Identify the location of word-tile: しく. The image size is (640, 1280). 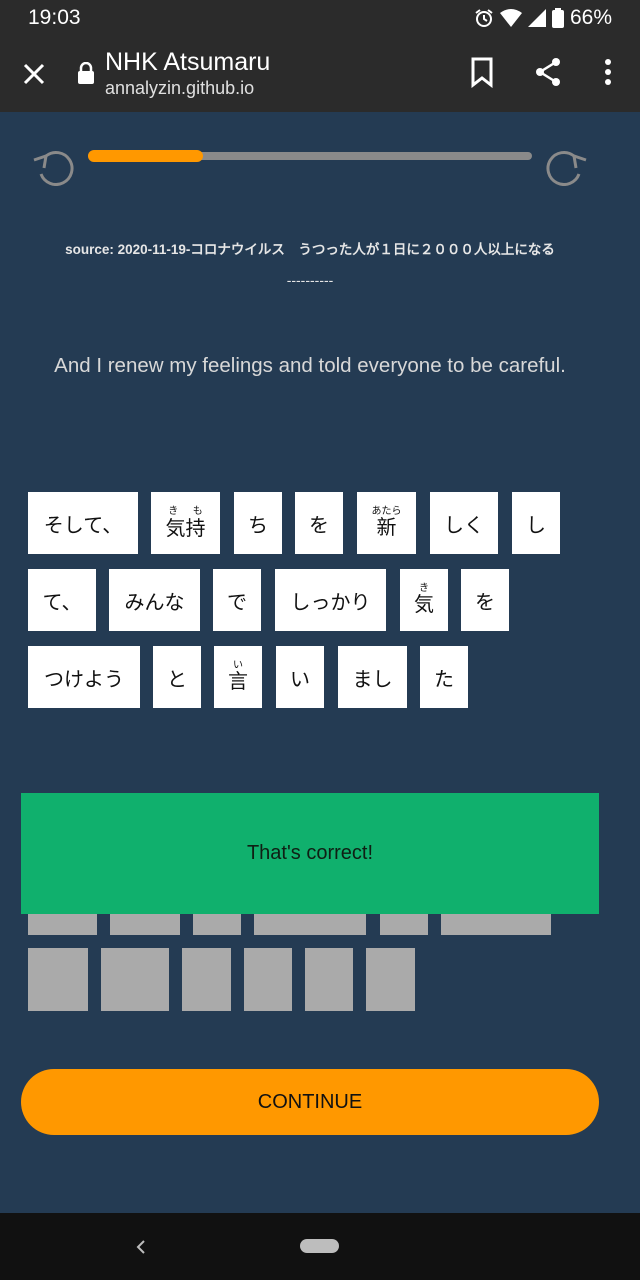
(464, 523).